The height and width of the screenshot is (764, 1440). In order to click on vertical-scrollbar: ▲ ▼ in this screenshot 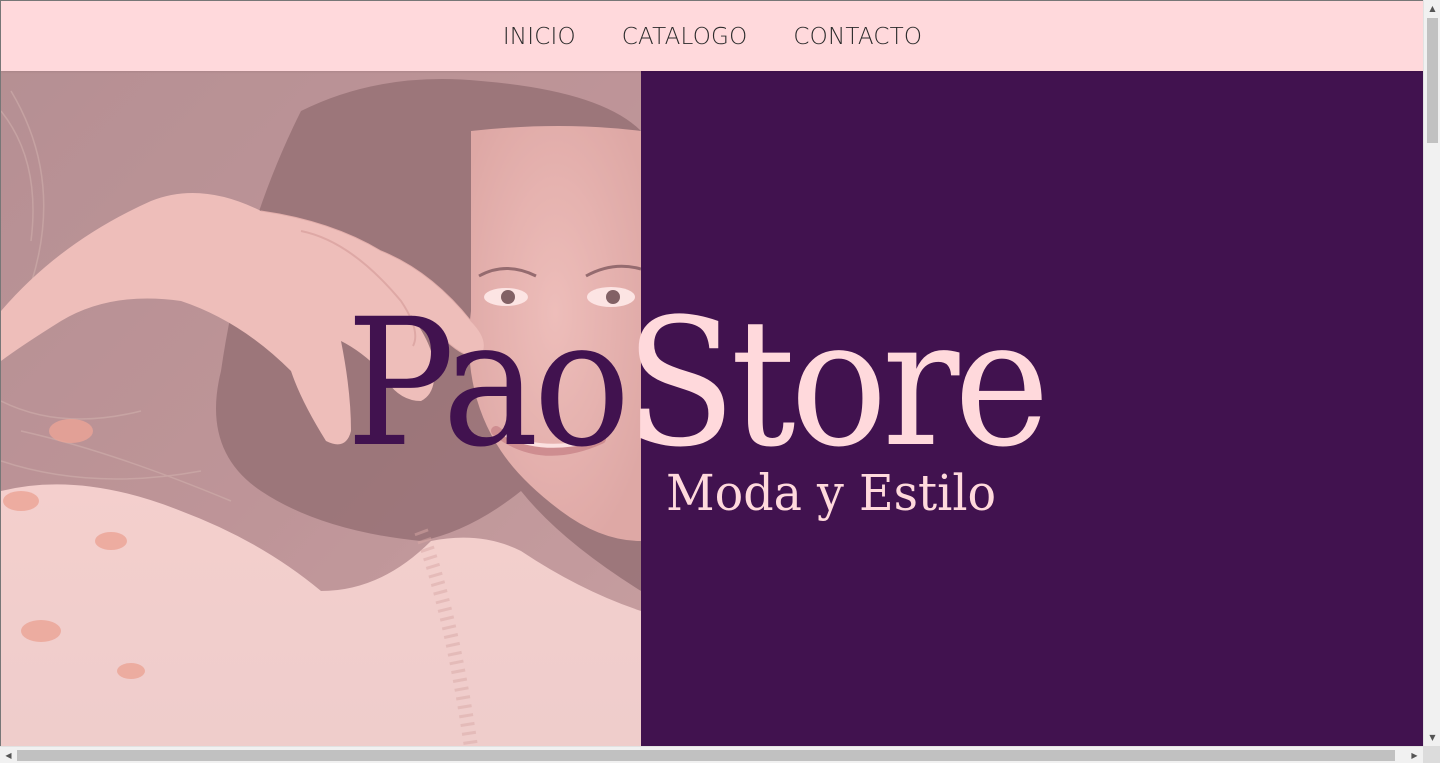, I will do `click(1431, 373)`.